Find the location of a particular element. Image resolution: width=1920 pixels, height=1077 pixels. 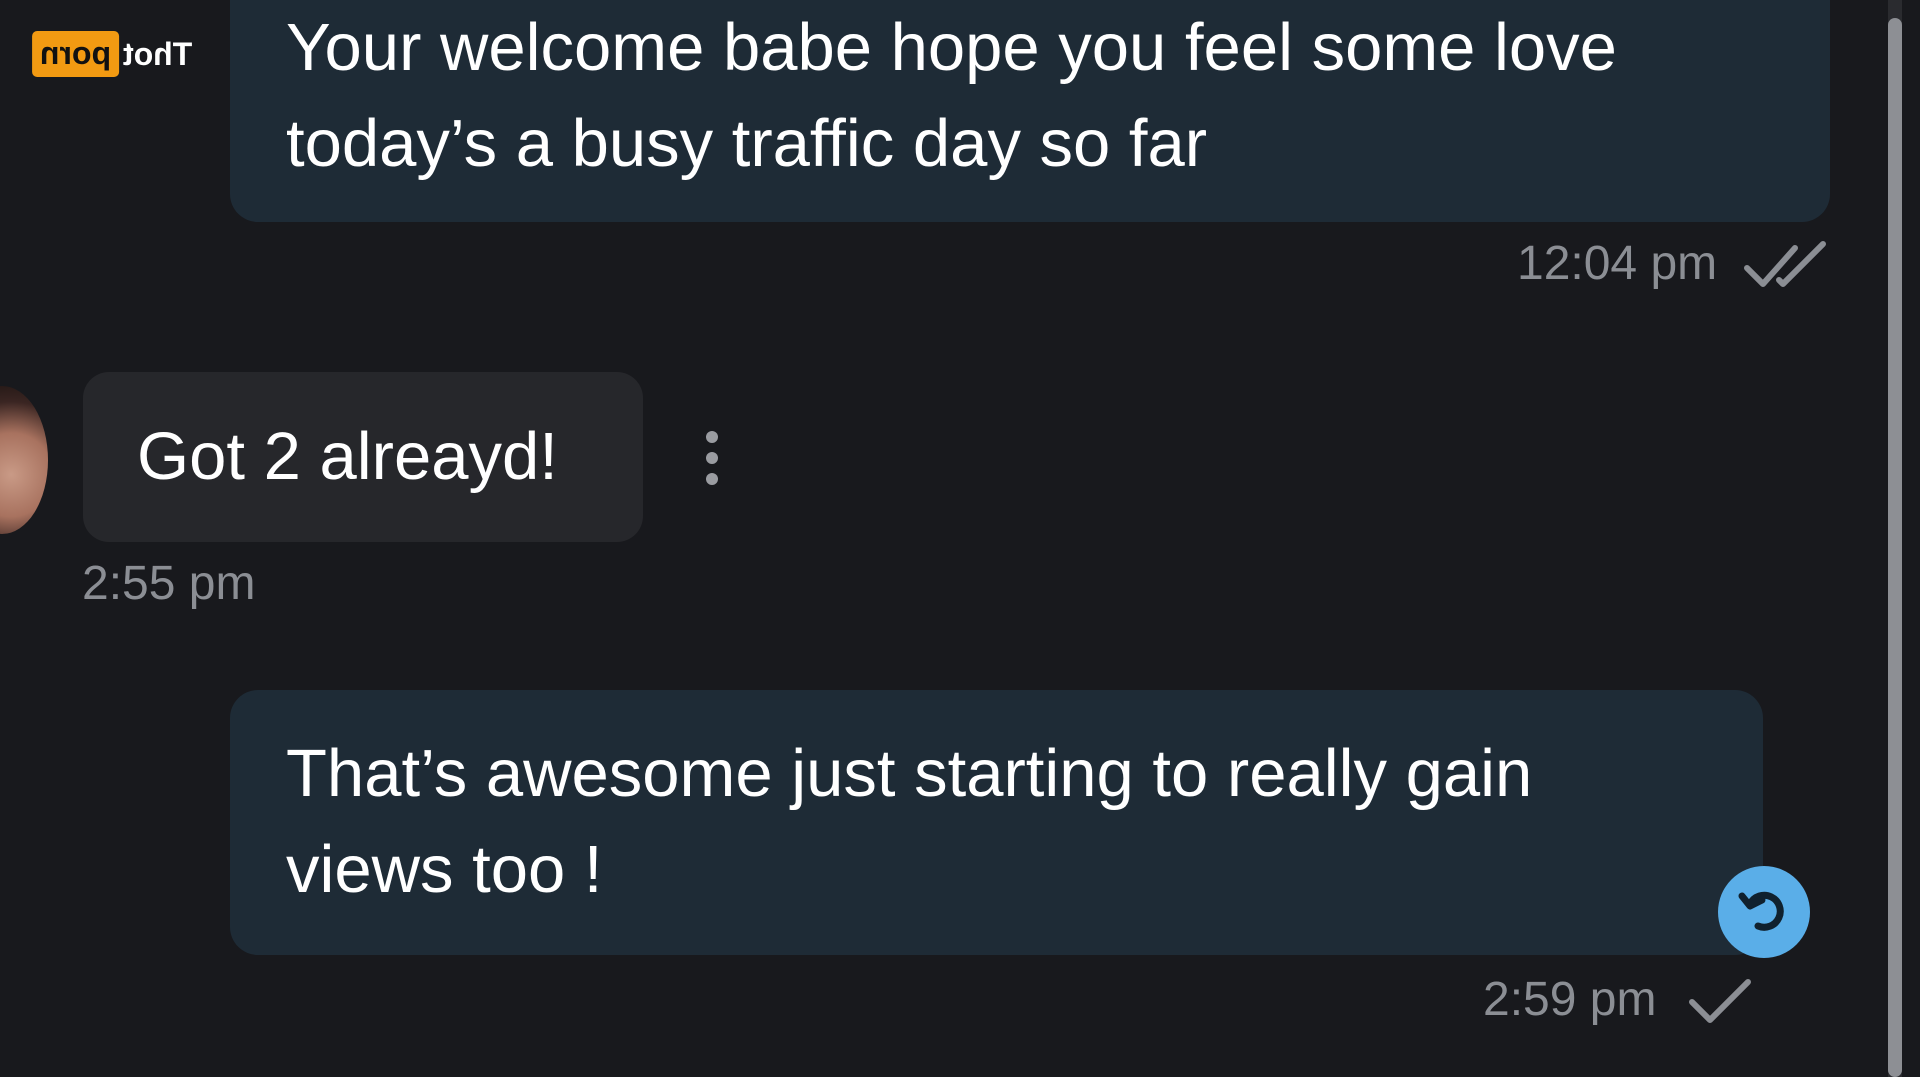

vertical-dots-icon is located at coordinates (712, 458).